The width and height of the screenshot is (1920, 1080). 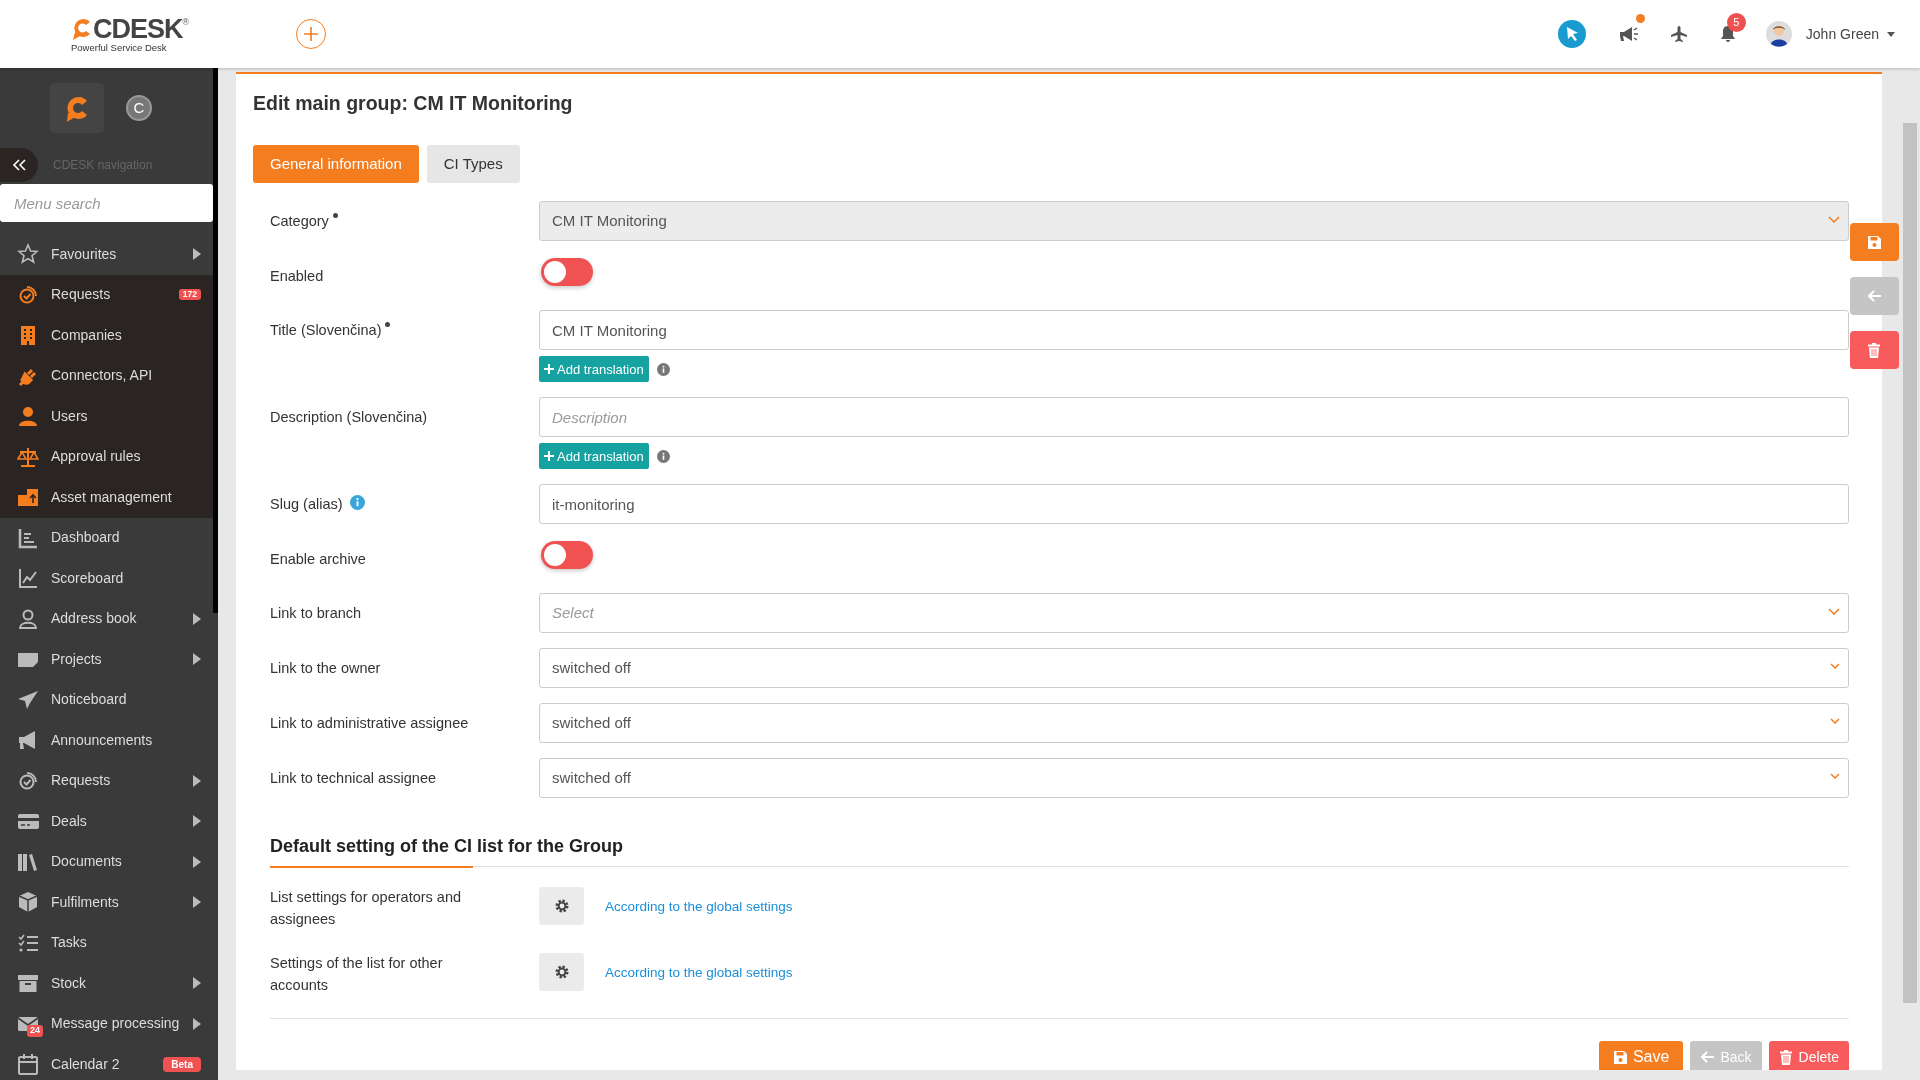 What do you see at coordinates (106, 416) in the screenshot?
I see `sidebar-item: Users` at bounding box center [106, 416].